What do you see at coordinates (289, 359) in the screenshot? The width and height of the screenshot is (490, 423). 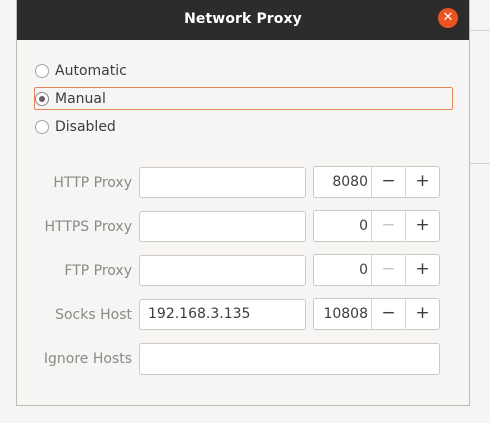 I see `ignore-hosts-input` at bounding box center [289, 359].